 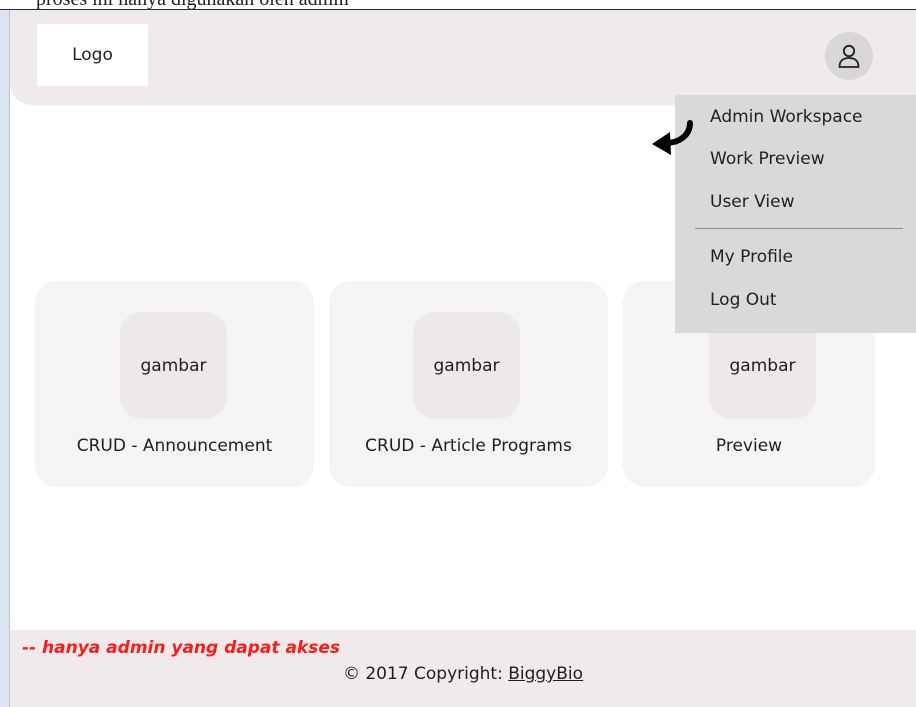 I want to click on card-title: Preview, so click(x=749, y=446).